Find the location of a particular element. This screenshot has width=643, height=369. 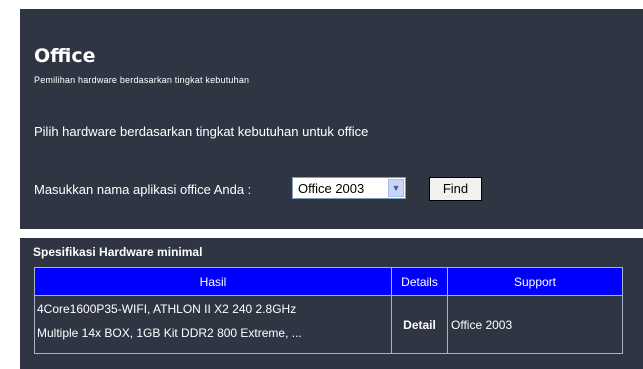

find-button: Find is located at coordinates (455, 189).